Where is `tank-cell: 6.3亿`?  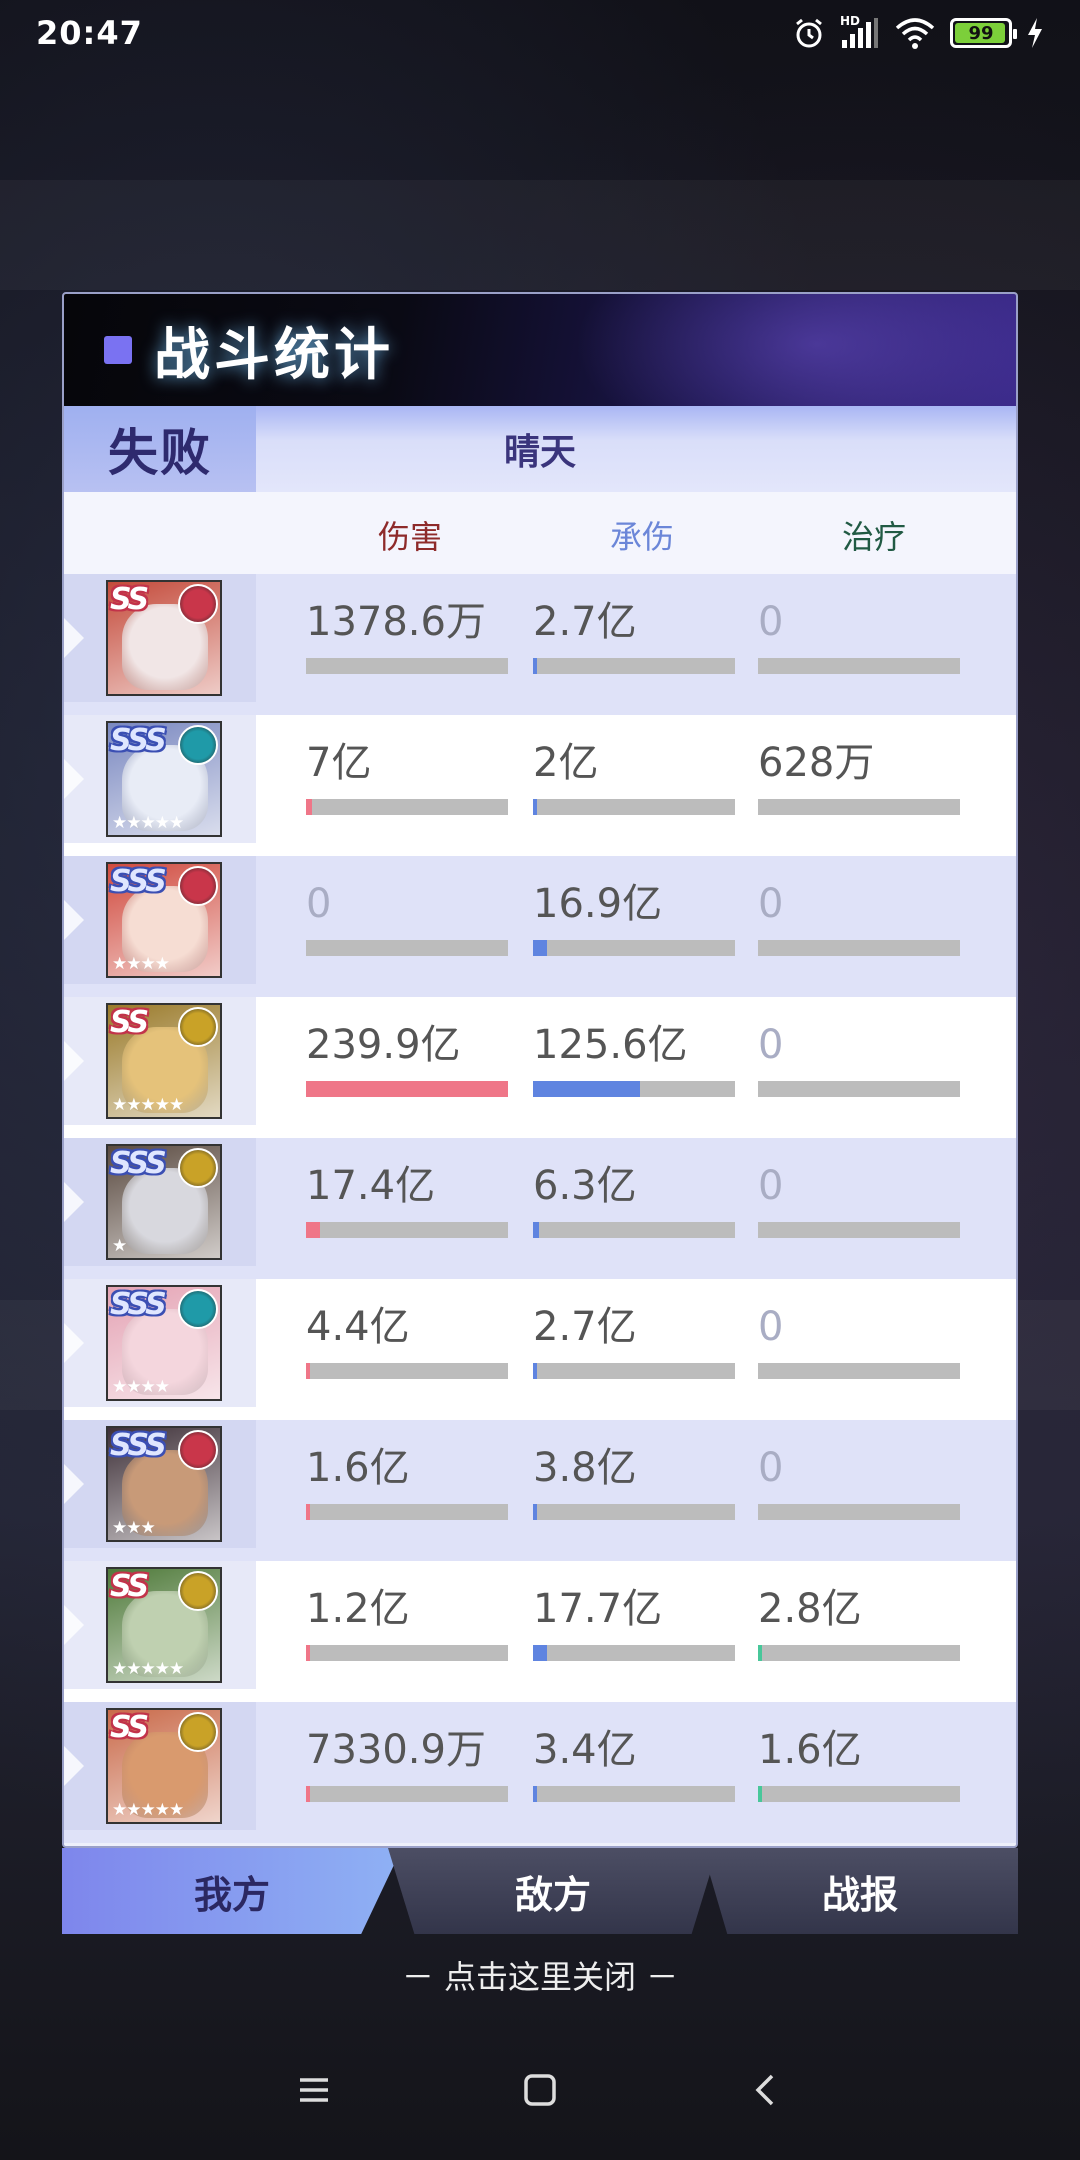
tank-cell: 6.3亿 is located at coordinates (634, 1200).